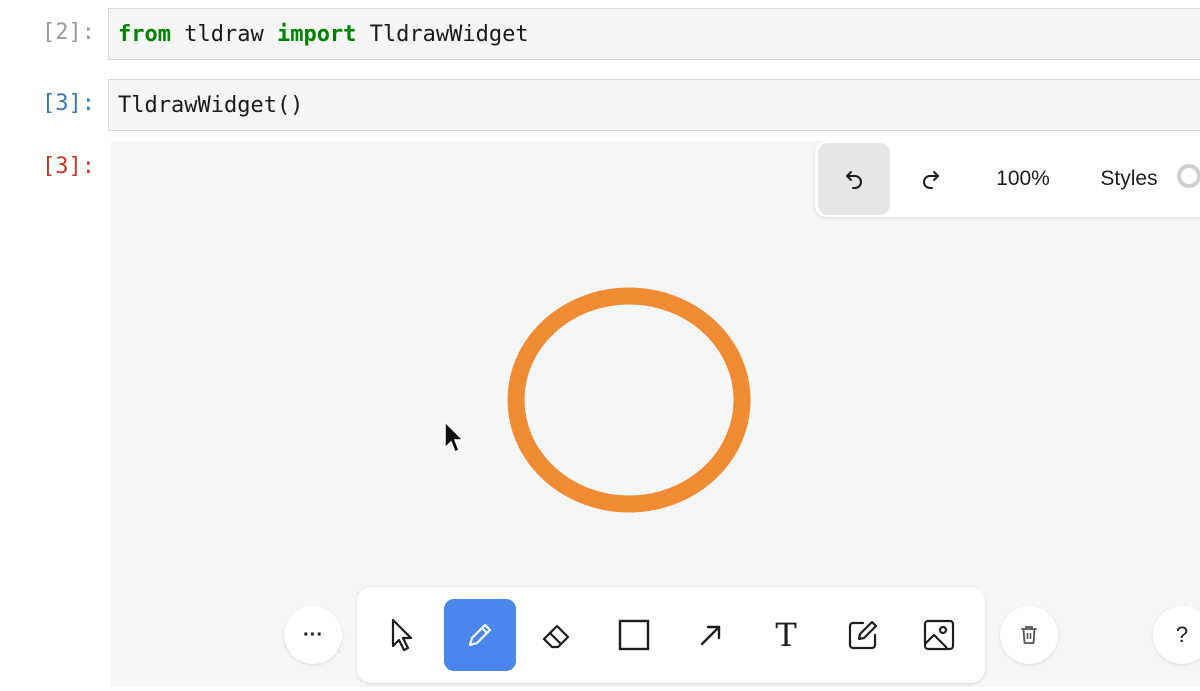 This screenshot has width=1200, height=691. I want to click on cursor-icon, so click(402, 635).